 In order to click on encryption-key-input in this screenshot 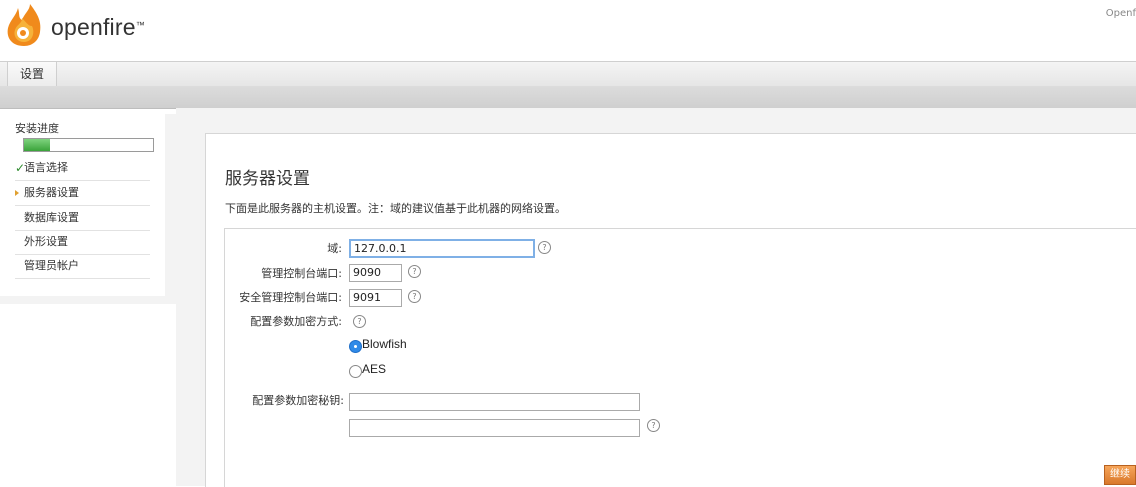, I will do `click(494, 402)`.